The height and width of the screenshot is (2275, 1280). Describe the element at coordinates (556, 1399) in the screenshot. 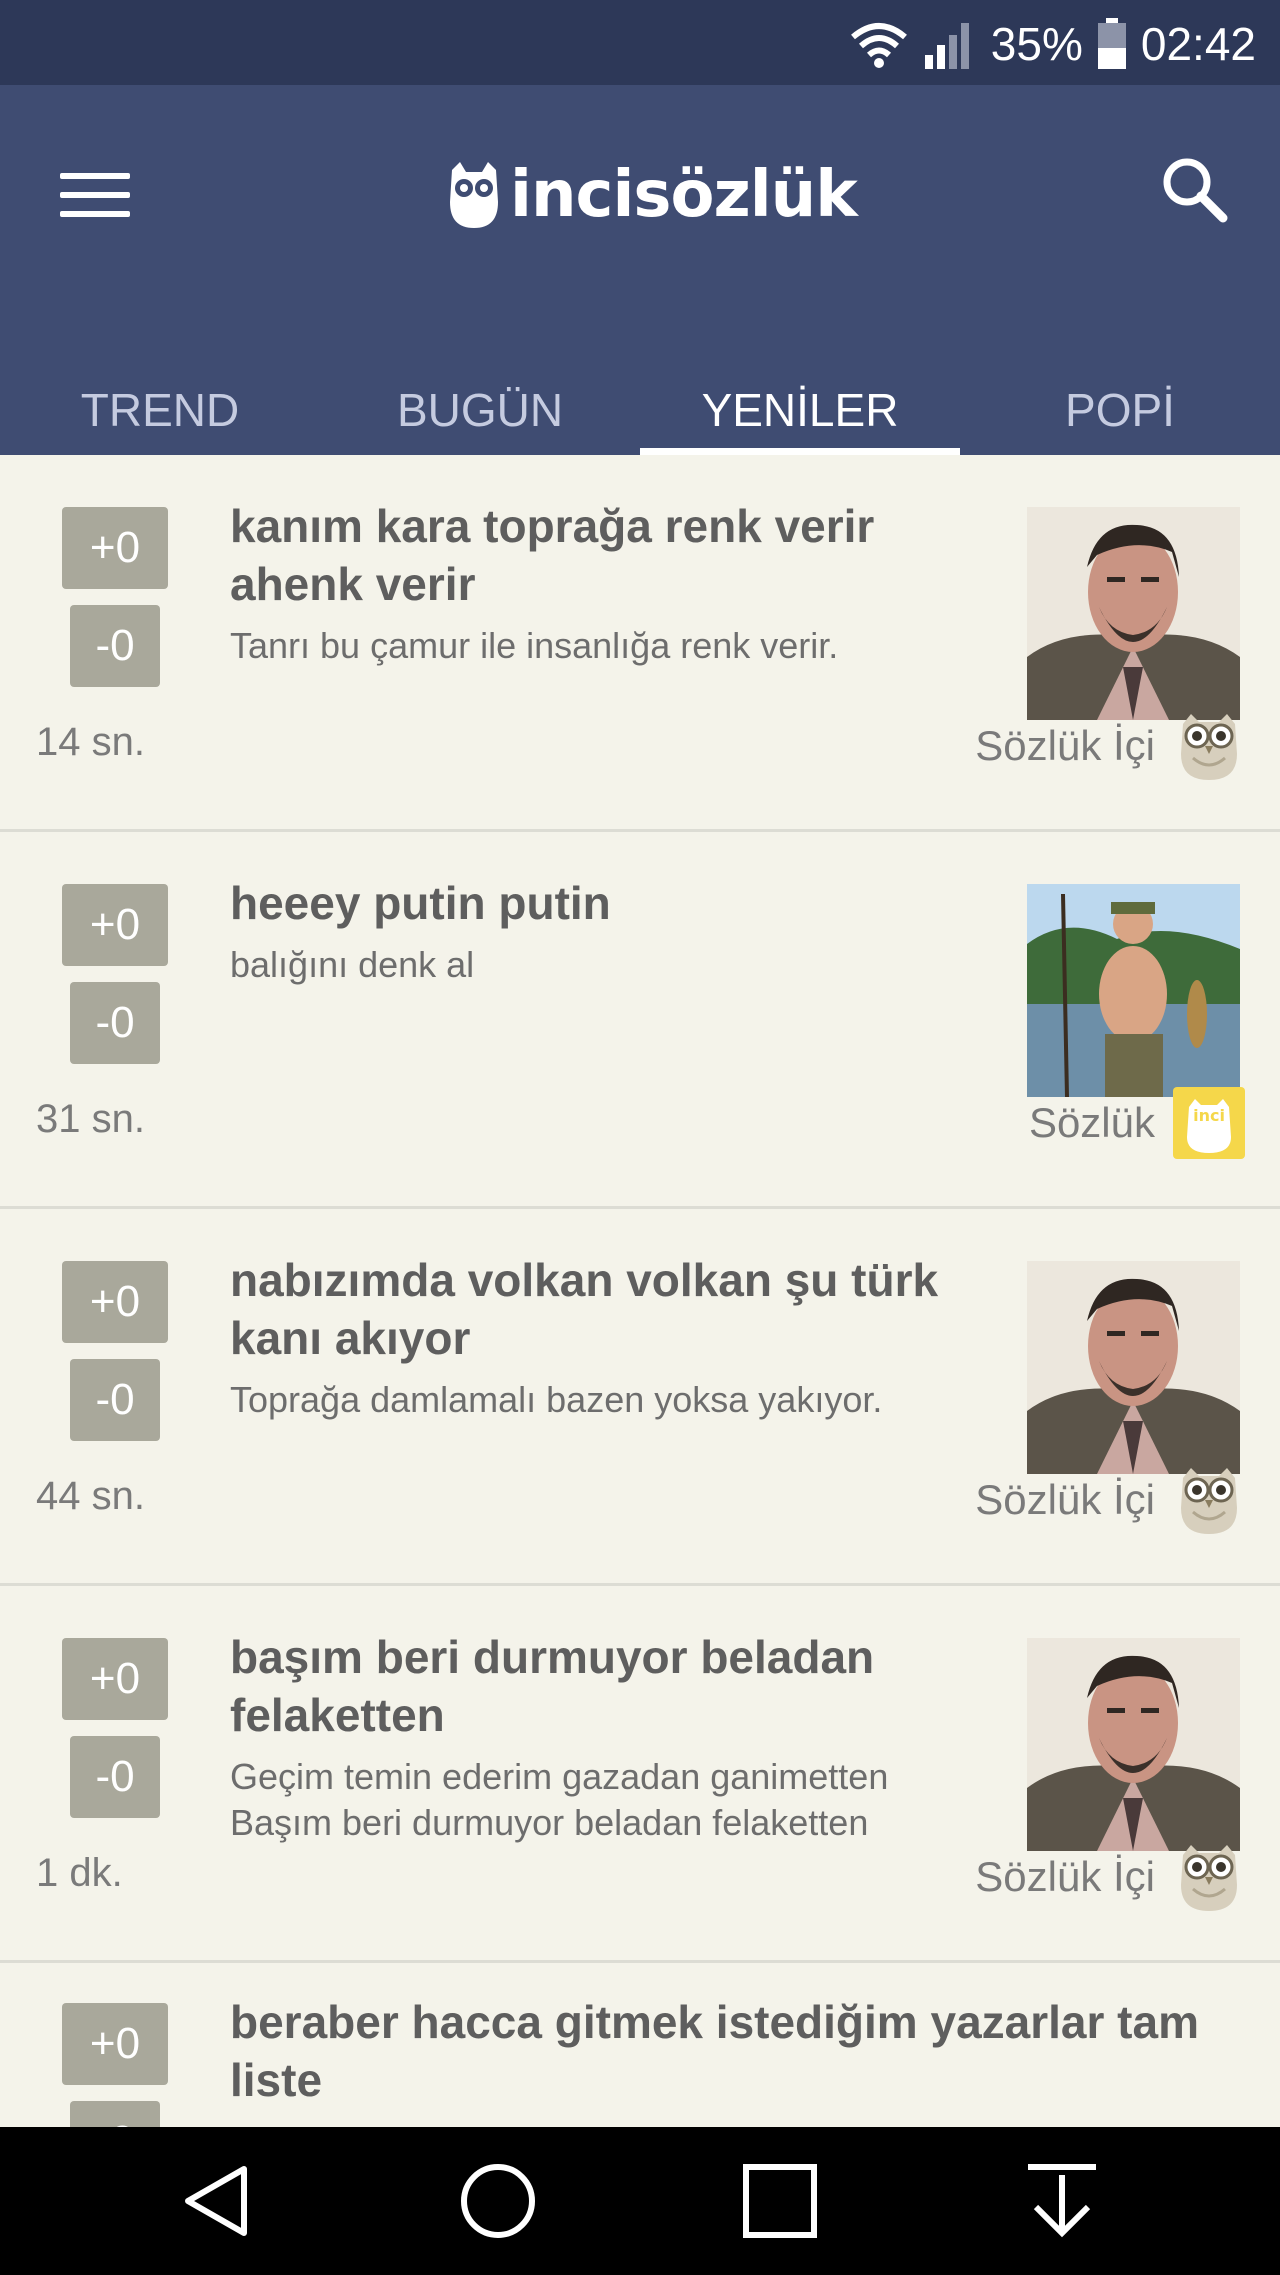

I see `entry-body: Toprağa damlamalı bazen yoksa yakıyor.` at that location.